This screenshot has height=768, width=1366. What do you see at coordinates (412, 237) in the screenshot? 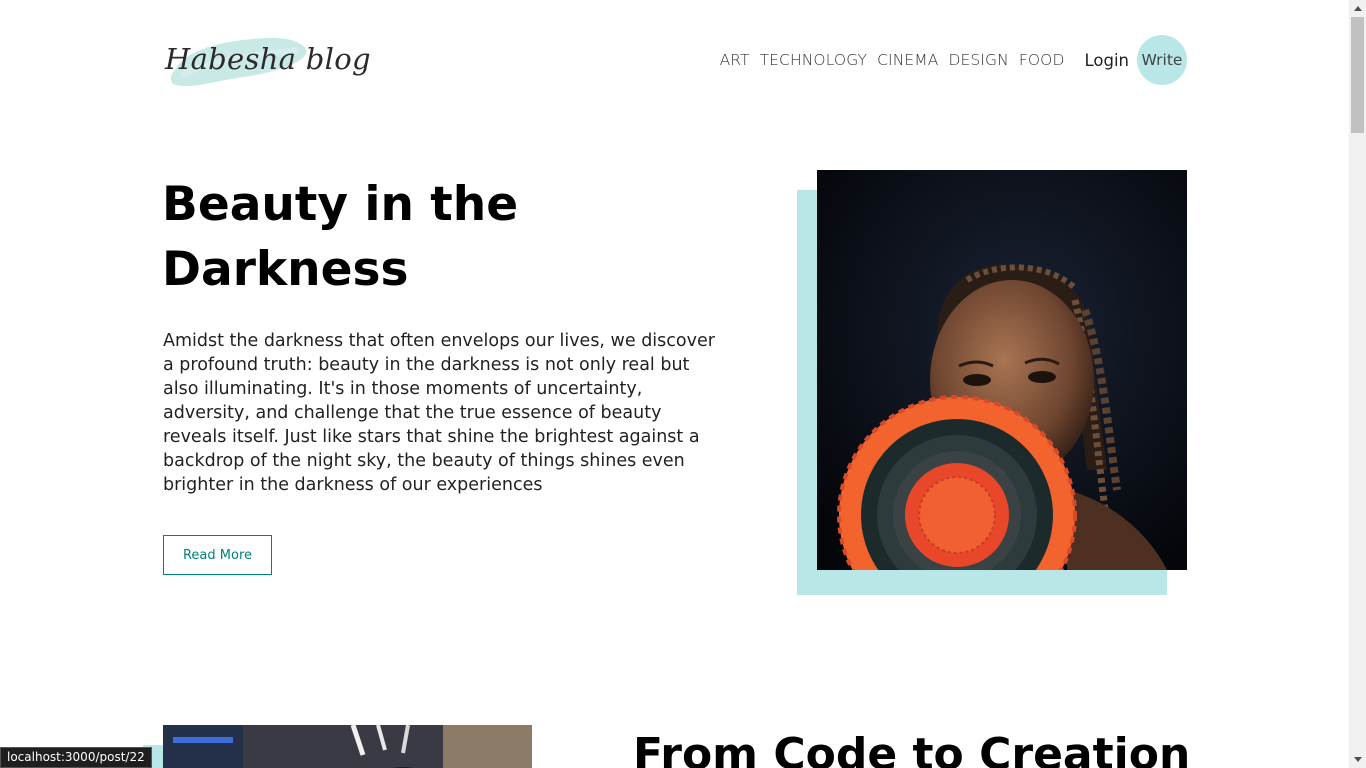
I see `post-title: Beauty in the Darkness` at bounding box center [412, 237].